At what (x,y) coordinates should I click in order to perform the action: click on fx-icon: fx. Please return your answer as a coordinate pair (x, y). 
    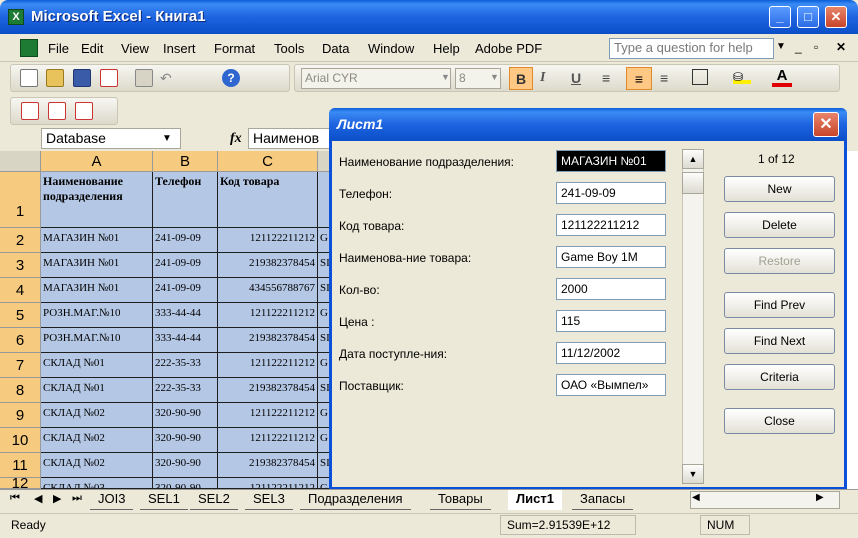
    Looking at the image, I should click on (236, 139).